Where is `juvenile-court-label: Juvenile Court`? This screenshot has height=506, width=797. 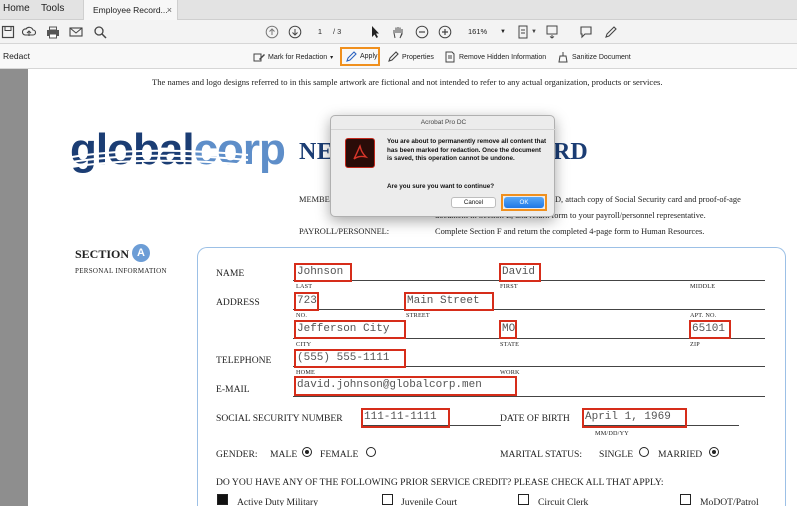
juvenile-court-label: Juvenile Court is located at coordinates (429, 501).